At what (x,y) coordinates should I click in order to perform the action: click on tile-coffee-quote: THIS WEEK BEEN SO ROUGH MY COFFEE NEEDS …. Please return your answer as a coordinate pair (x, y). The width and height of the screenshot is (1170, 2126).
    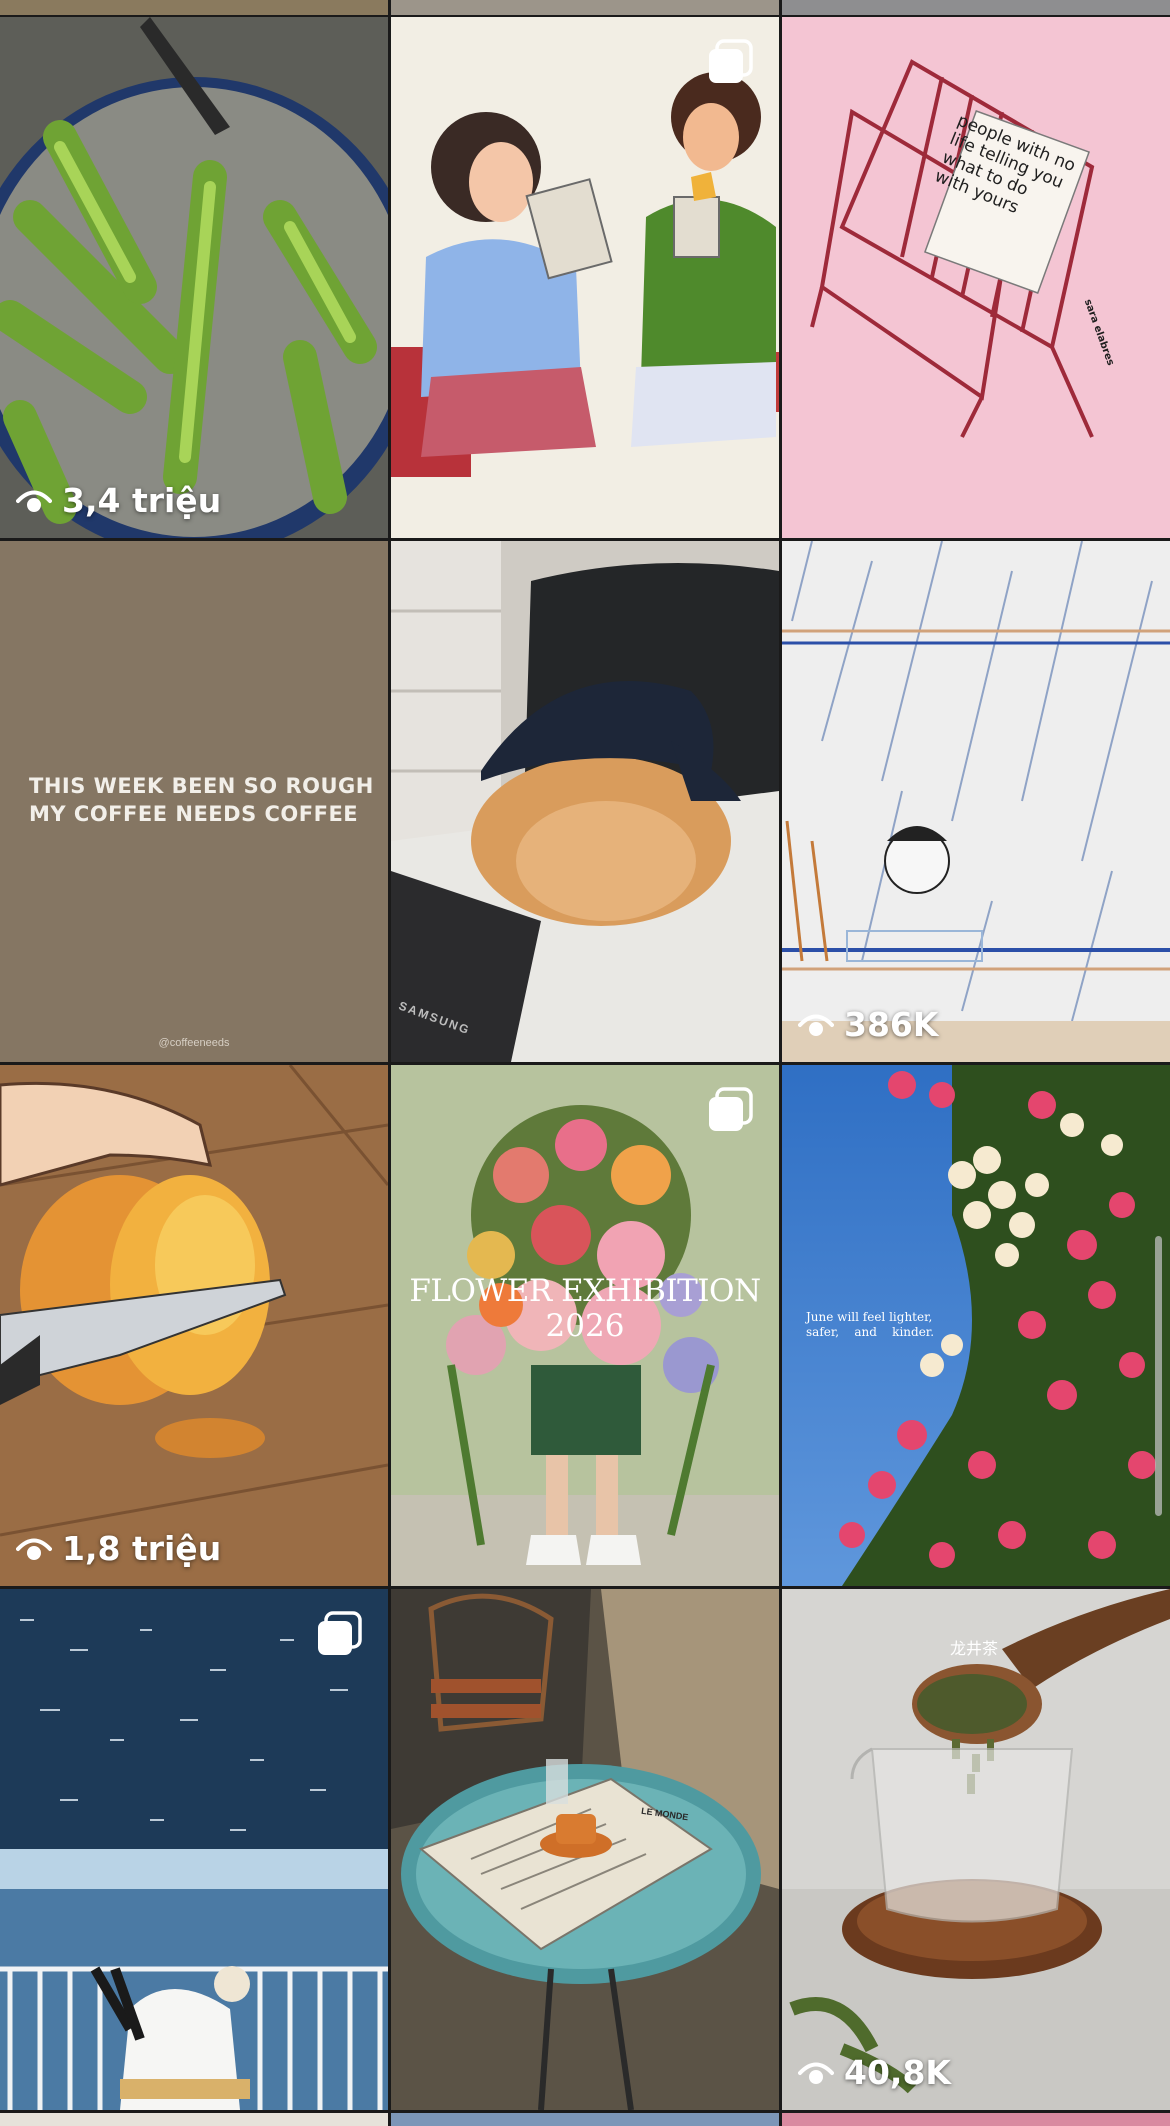
    Looking at the image, I should click on (194, 801).